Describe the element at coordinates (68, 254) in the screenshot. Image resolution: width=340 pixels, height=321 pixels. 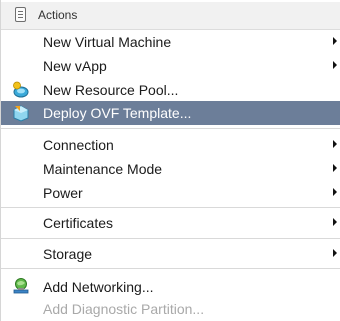
I see `menu-item-label: Storage` at that location.